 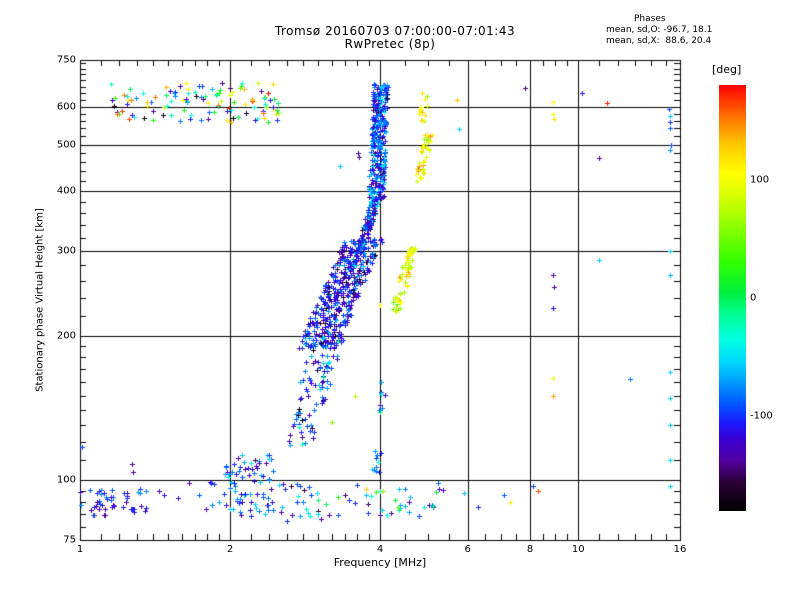 I want to click on plot-title-line1: Tromsø 20160703 07:00:00-07:01:43, so click(x=395, y=31).